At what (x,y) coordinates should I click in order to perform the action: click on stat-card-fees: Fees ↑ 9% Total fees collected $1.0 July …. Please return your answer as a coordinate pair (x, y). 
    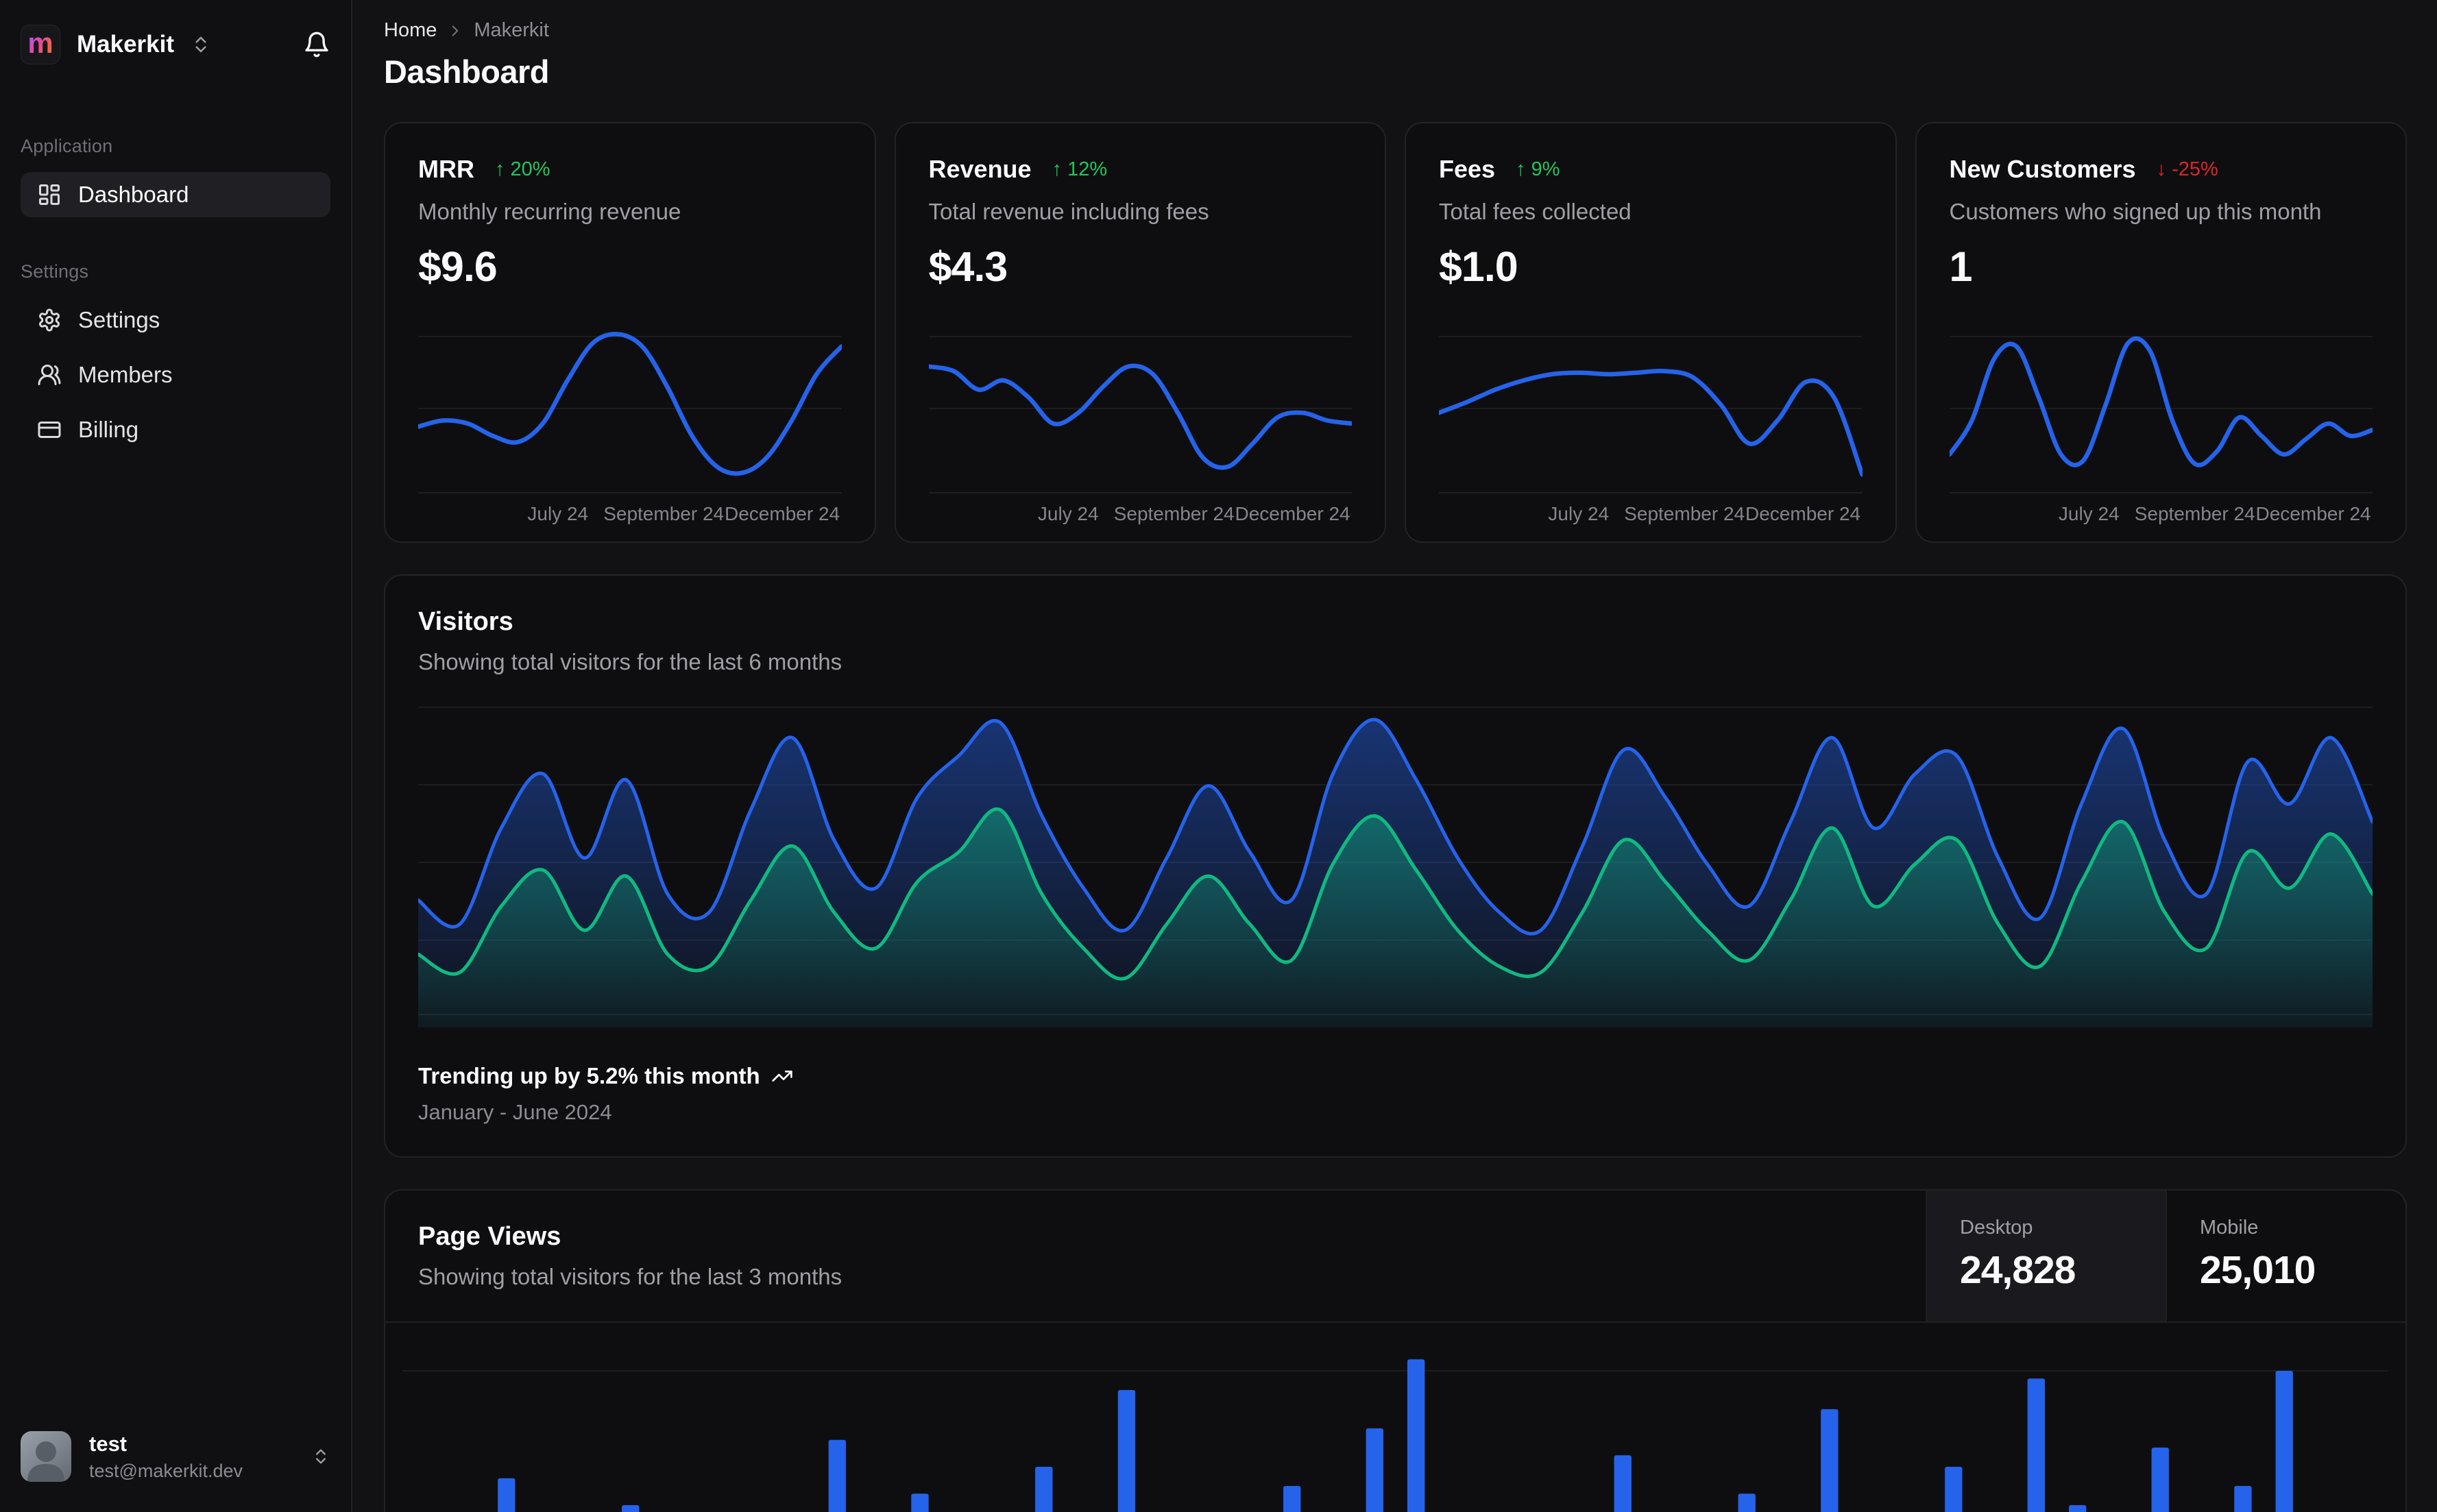
    Looking at the image, I should click on (1651, 333).